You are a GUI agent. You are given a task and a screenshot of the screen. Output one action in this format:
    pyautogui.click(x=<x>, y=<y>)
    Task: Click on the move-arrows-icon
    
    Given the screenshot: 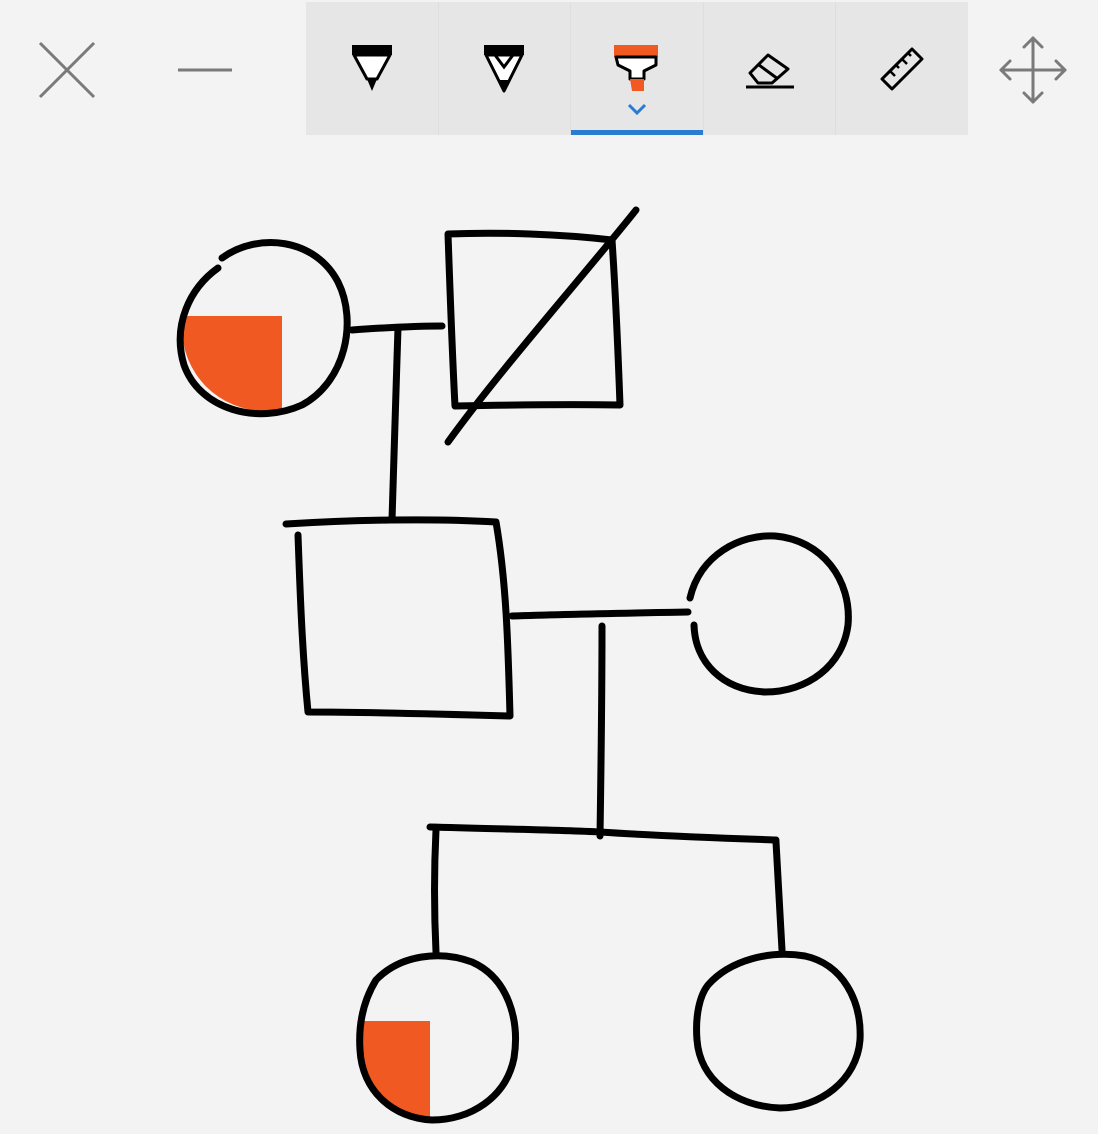 What is the action you would take?
    pyautogui.click(x=1033, y=70)
    